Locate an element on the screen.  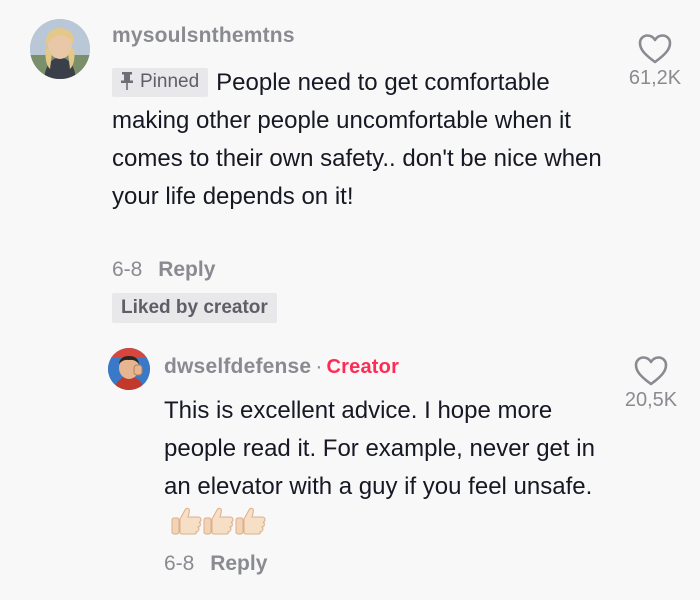
like-count: 20,5K is located at coordinates (651, 400).